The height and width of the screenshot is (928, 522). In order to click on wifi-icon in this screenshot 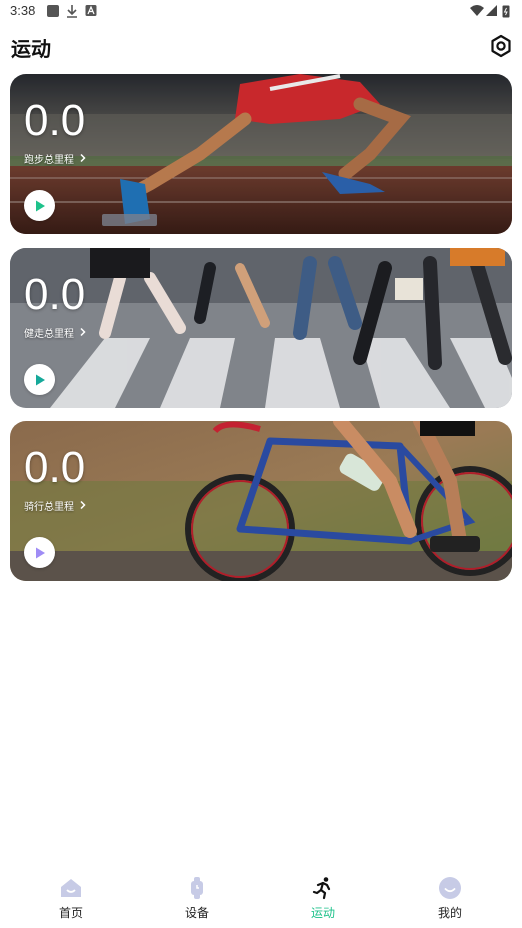, I will do `click(477, 10)`.